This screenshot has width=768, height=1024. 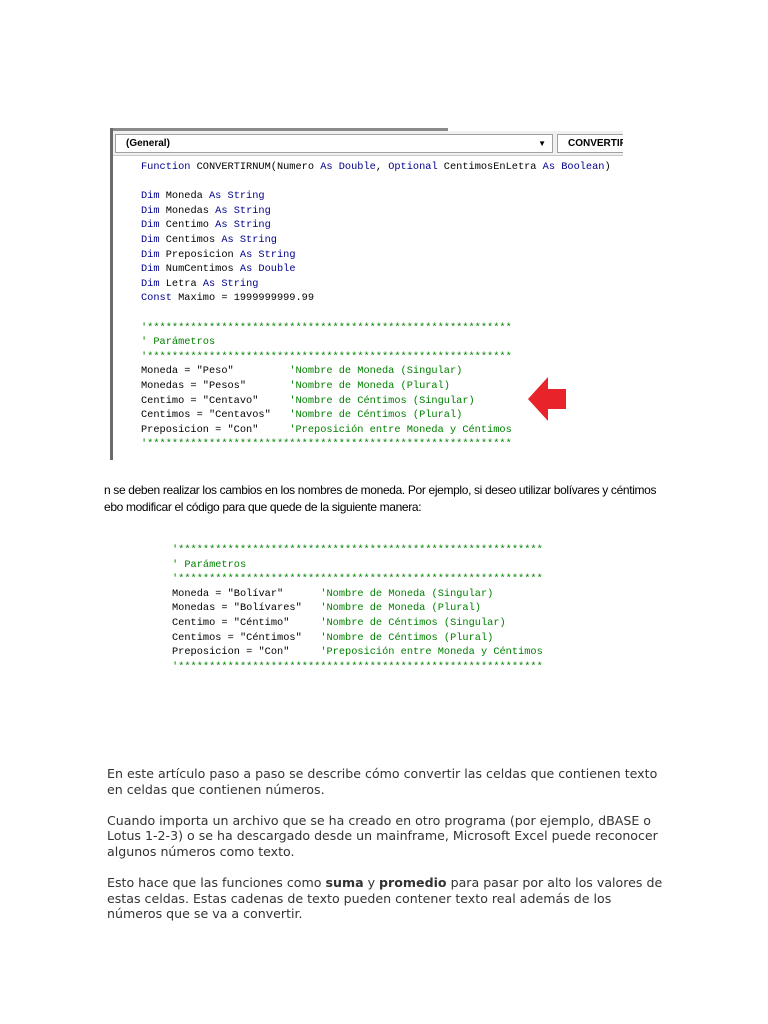 I want to click on code-keyword: As Boolean, so click(x=573, y=167).